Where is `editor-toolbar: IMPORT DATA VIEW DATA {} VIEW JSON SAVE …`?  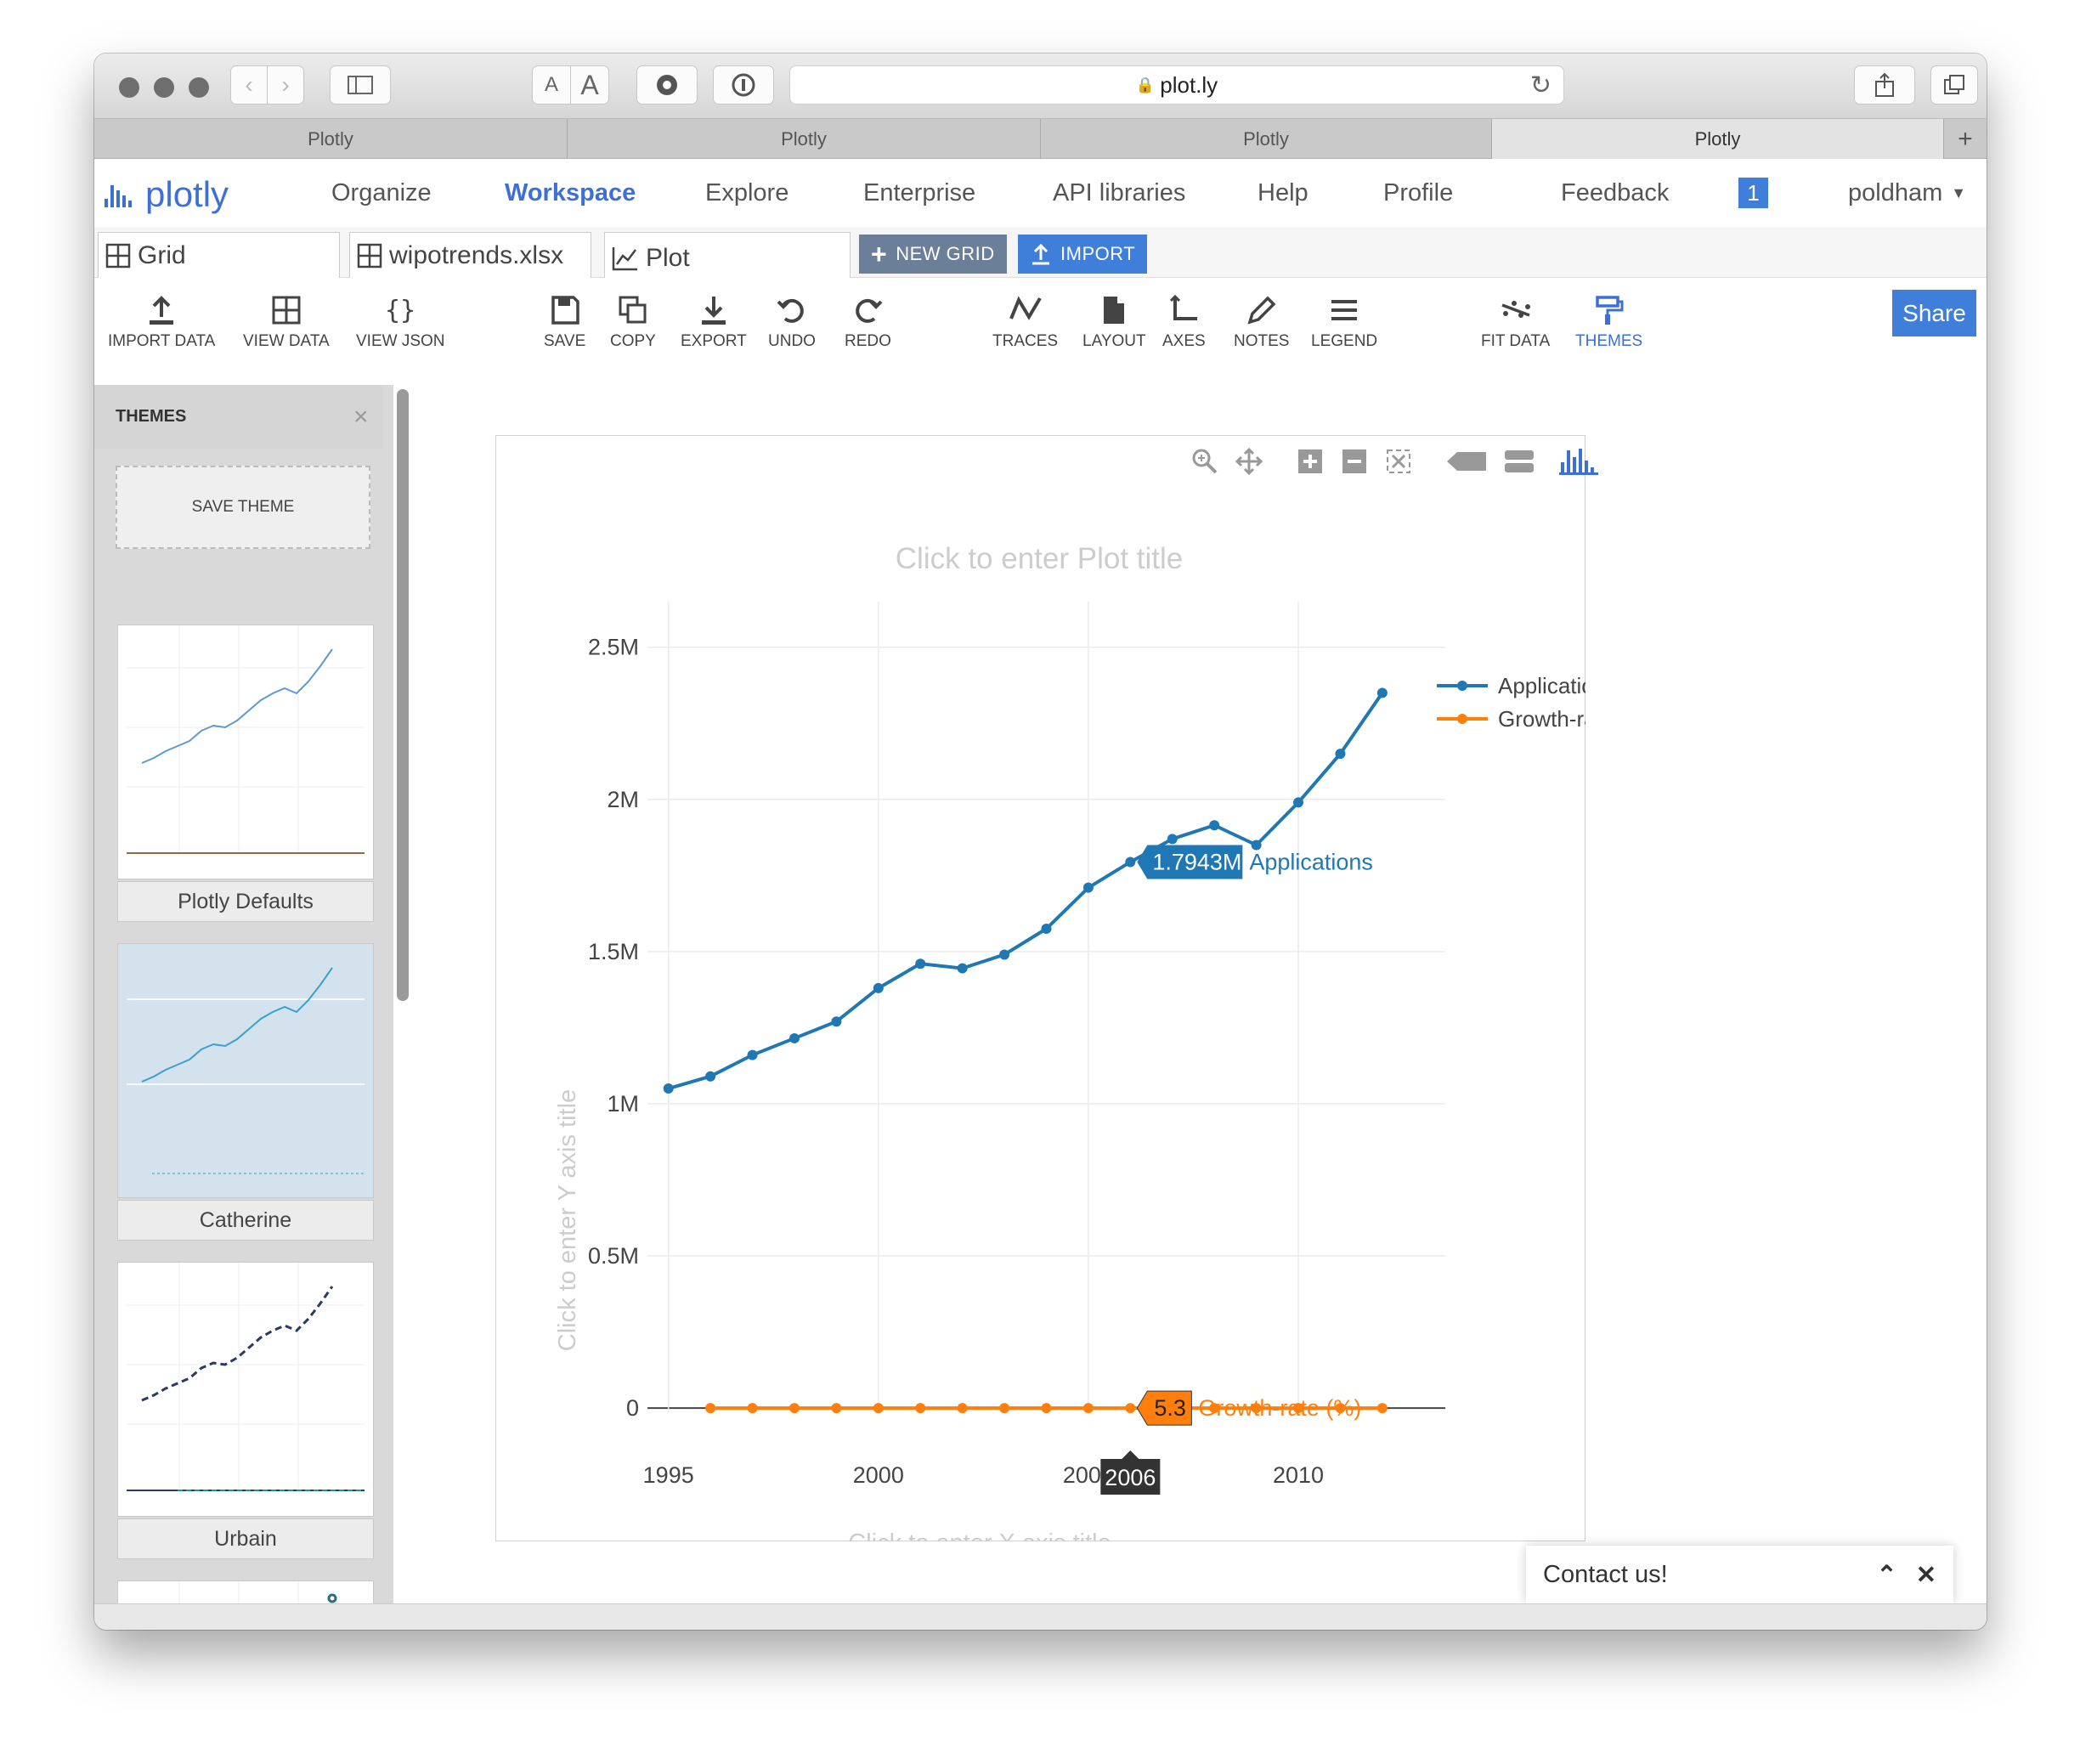
editor-toolbar: IMPORT DATA VIEW DATA {} VIEW JSON SAVE … is located at coordinates (1040, 328).